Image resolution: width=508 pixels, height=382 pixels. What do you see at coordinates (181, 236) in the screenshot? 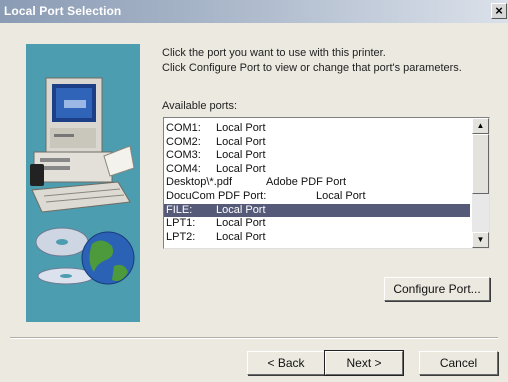
I see `port-name: LPT2:` at bounding box center [181, 236].